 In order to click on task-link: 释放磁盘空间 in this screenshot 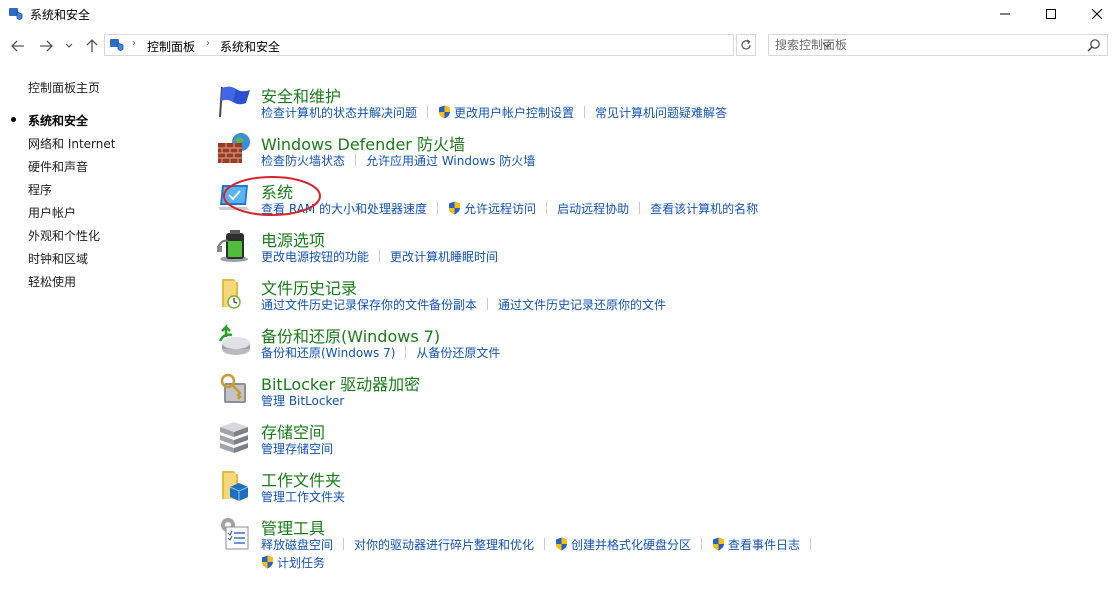, I will do `click(297, 545)`.